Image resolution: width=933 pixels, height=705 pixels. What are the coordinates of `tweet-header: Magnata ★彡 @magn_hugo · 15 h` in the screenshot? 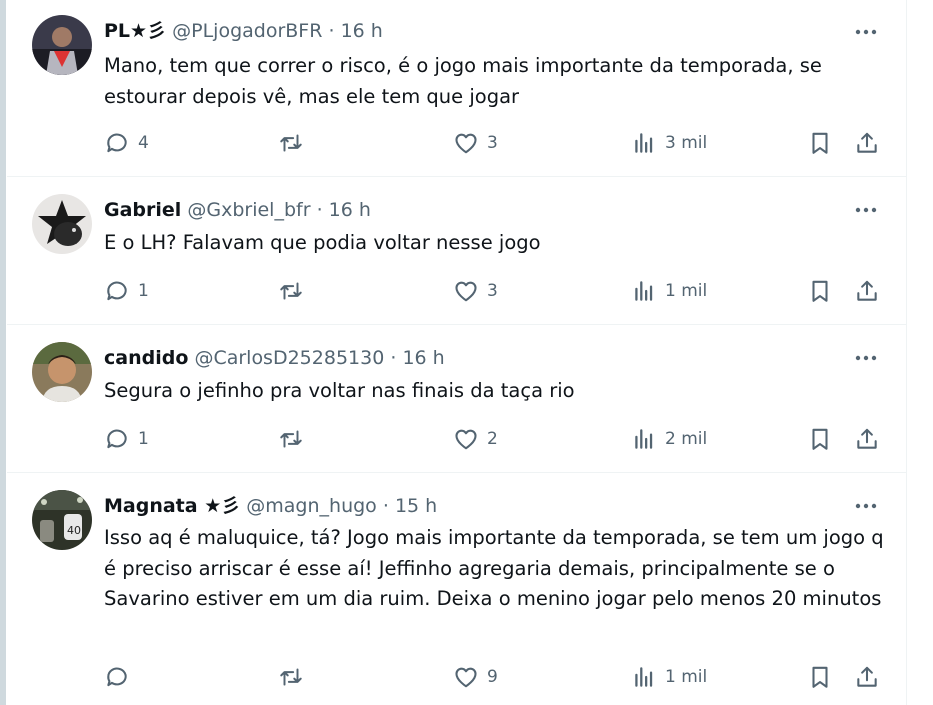 It's located at (475, 506).